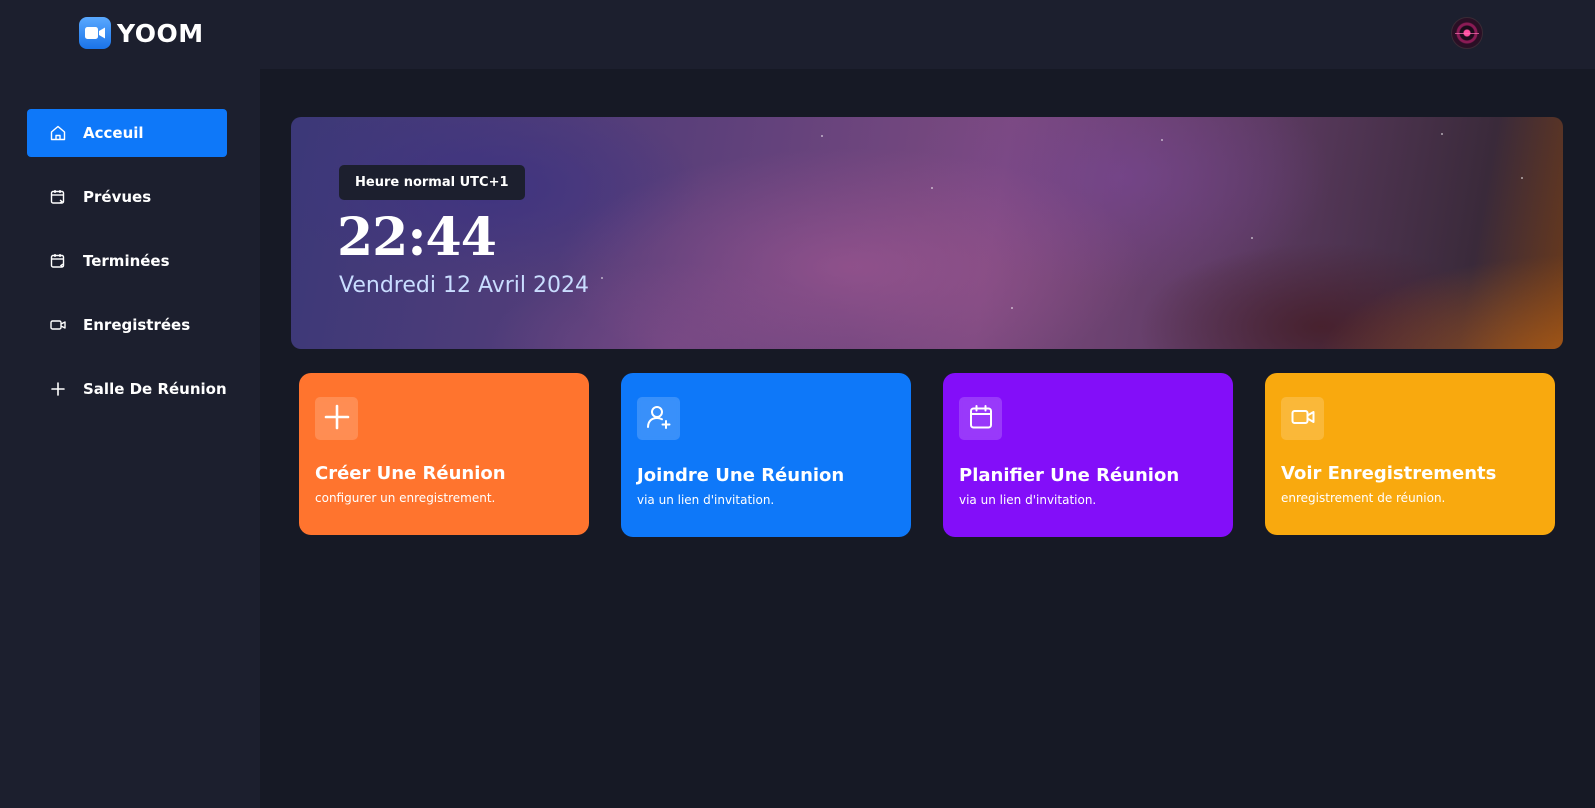  I want to click on sidebar-item-terminees: Terminées, so click(127, 261).